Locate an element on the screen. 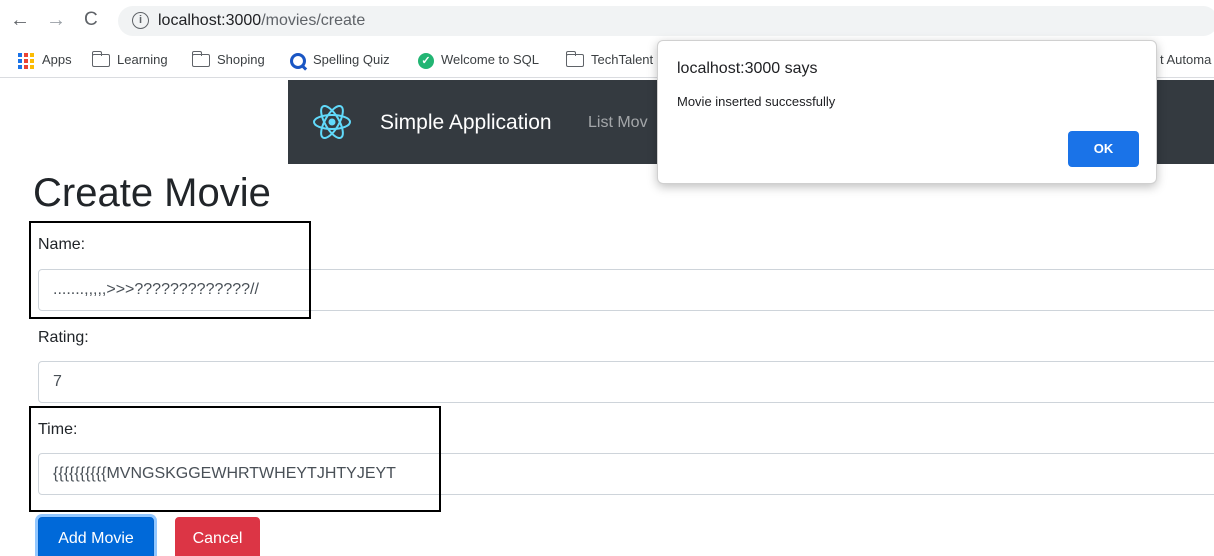 This screenshot has height=556, width=1214. page-title: Create Movie is located at coordinates (152, 193).